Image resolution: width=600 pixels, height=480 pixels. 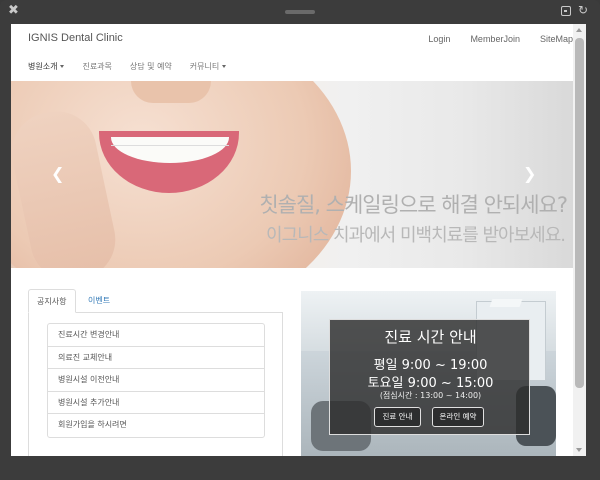 What do you see at coordinates (430, 383) in the screenshot?
I see `hours-saturday: 토요일 9:00 ~ 15:00` at bounding box center [430, 383].